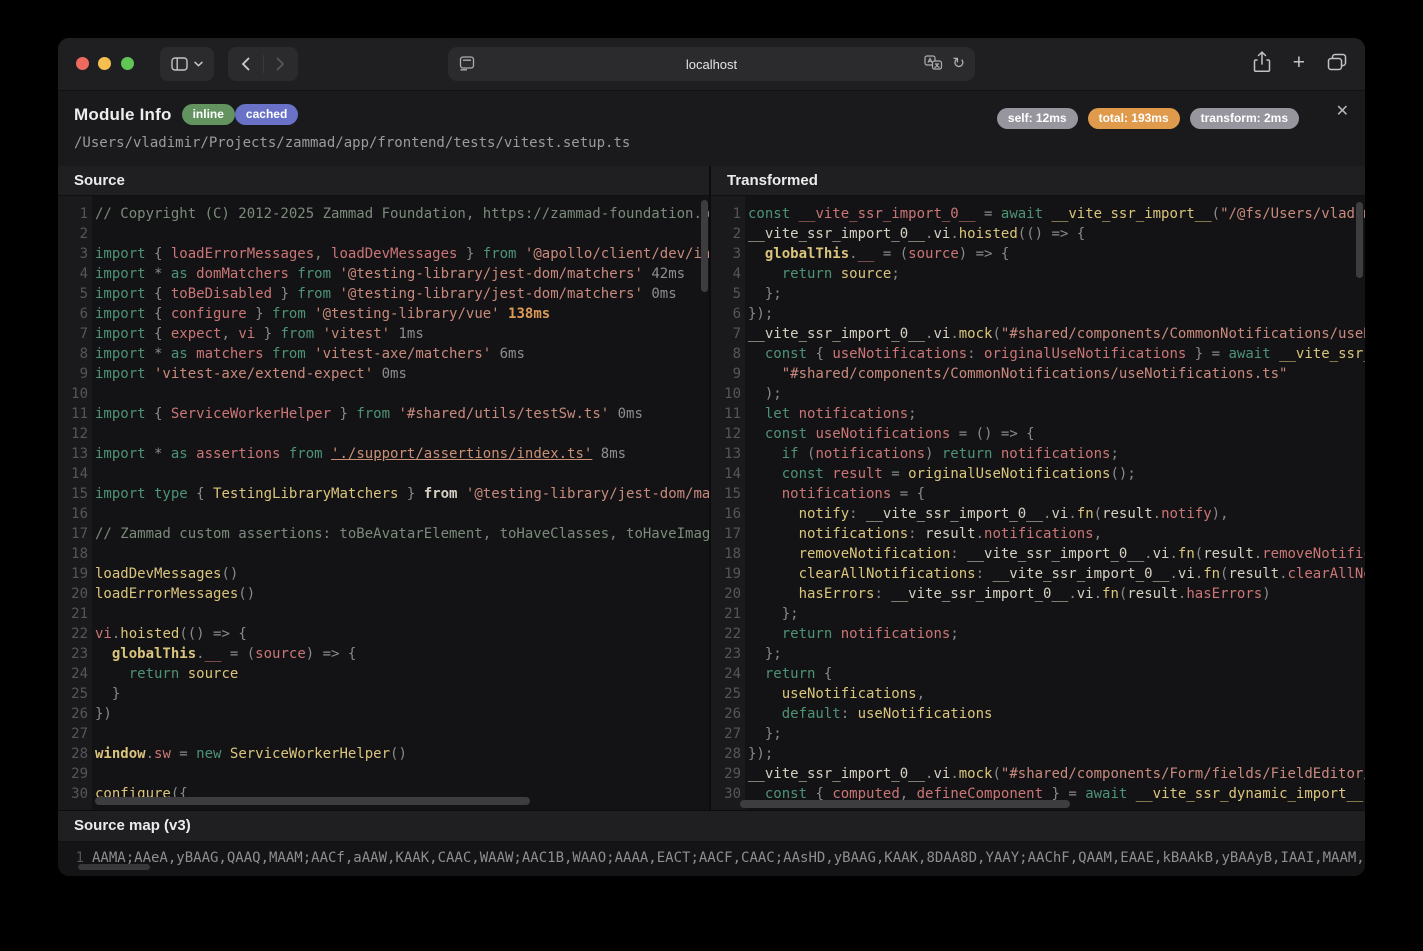 The image size is (1423, 951). What do you see at coordinates (711, 826) in the screenshot?
I see `sourcemap-title: Source map (v3)` at bounding box center [711, 826].